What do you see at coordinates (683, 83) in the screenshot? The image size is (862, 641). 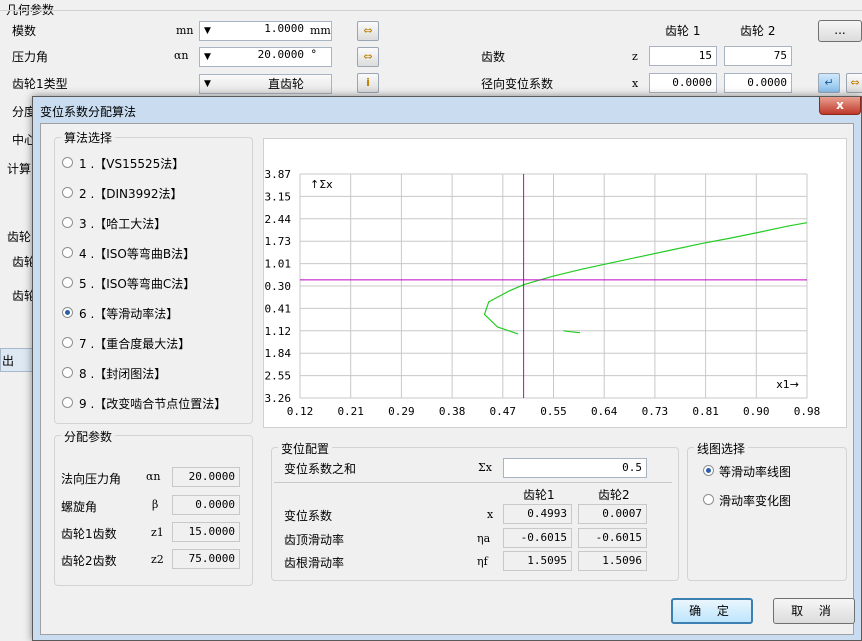 I see `gear1-shift-field: 0.0000` at bounding box center [683, 83].